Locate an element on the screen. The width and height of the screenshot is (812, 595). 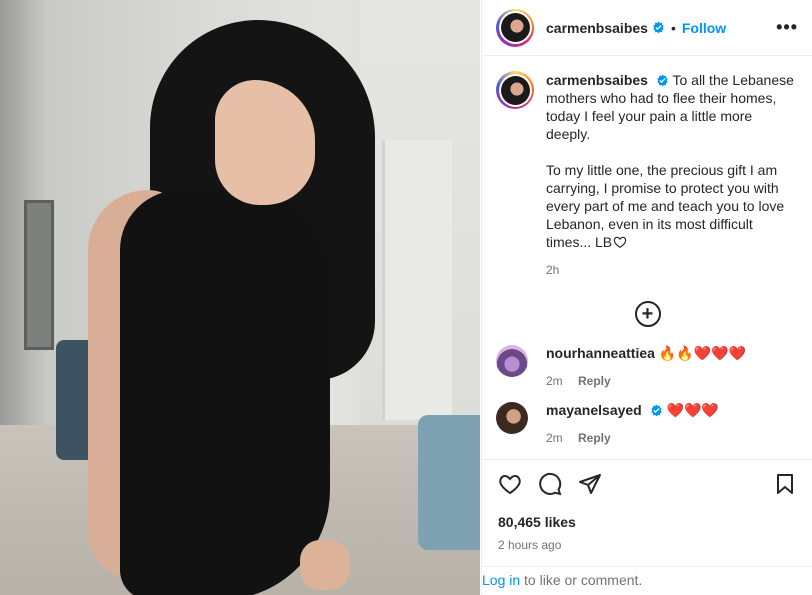
post-timestamp: 2 hours ago is located at coordinates (647, 545).